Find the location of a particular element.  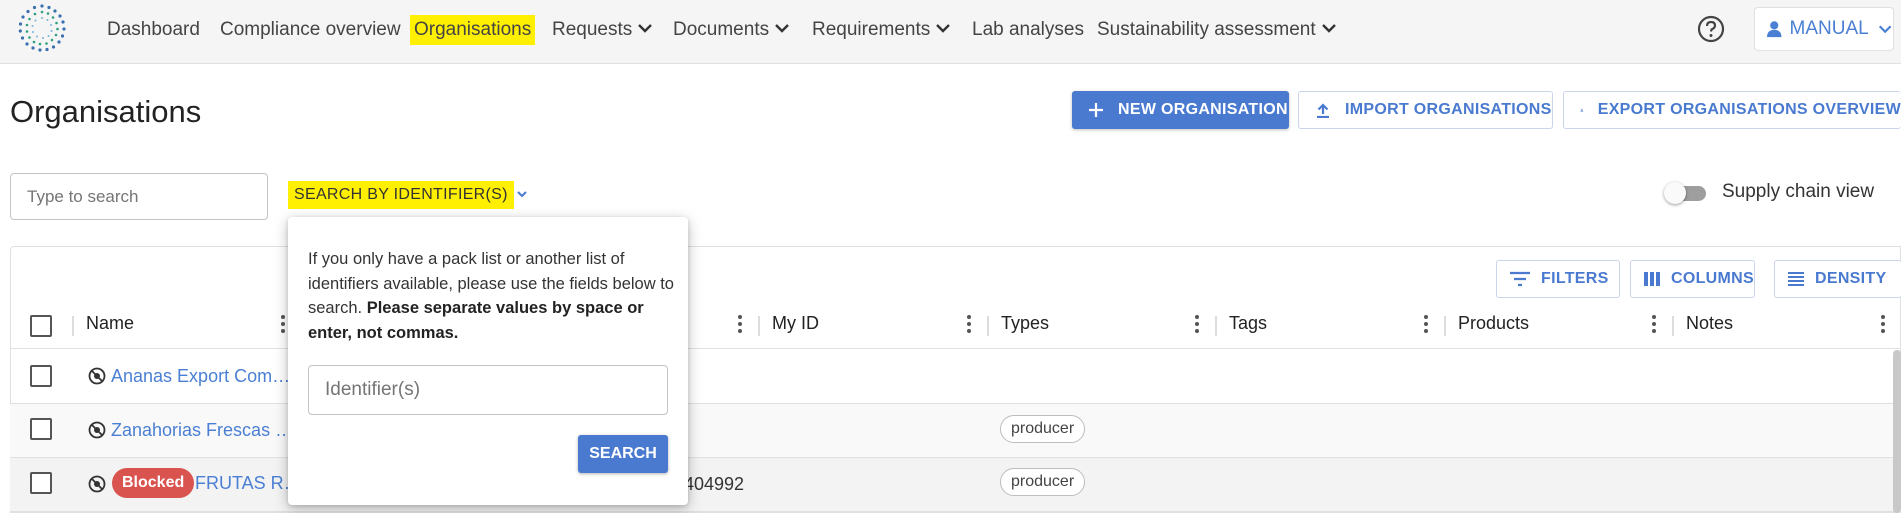

nav-requests: Requests is located at coordinates (603, 30).